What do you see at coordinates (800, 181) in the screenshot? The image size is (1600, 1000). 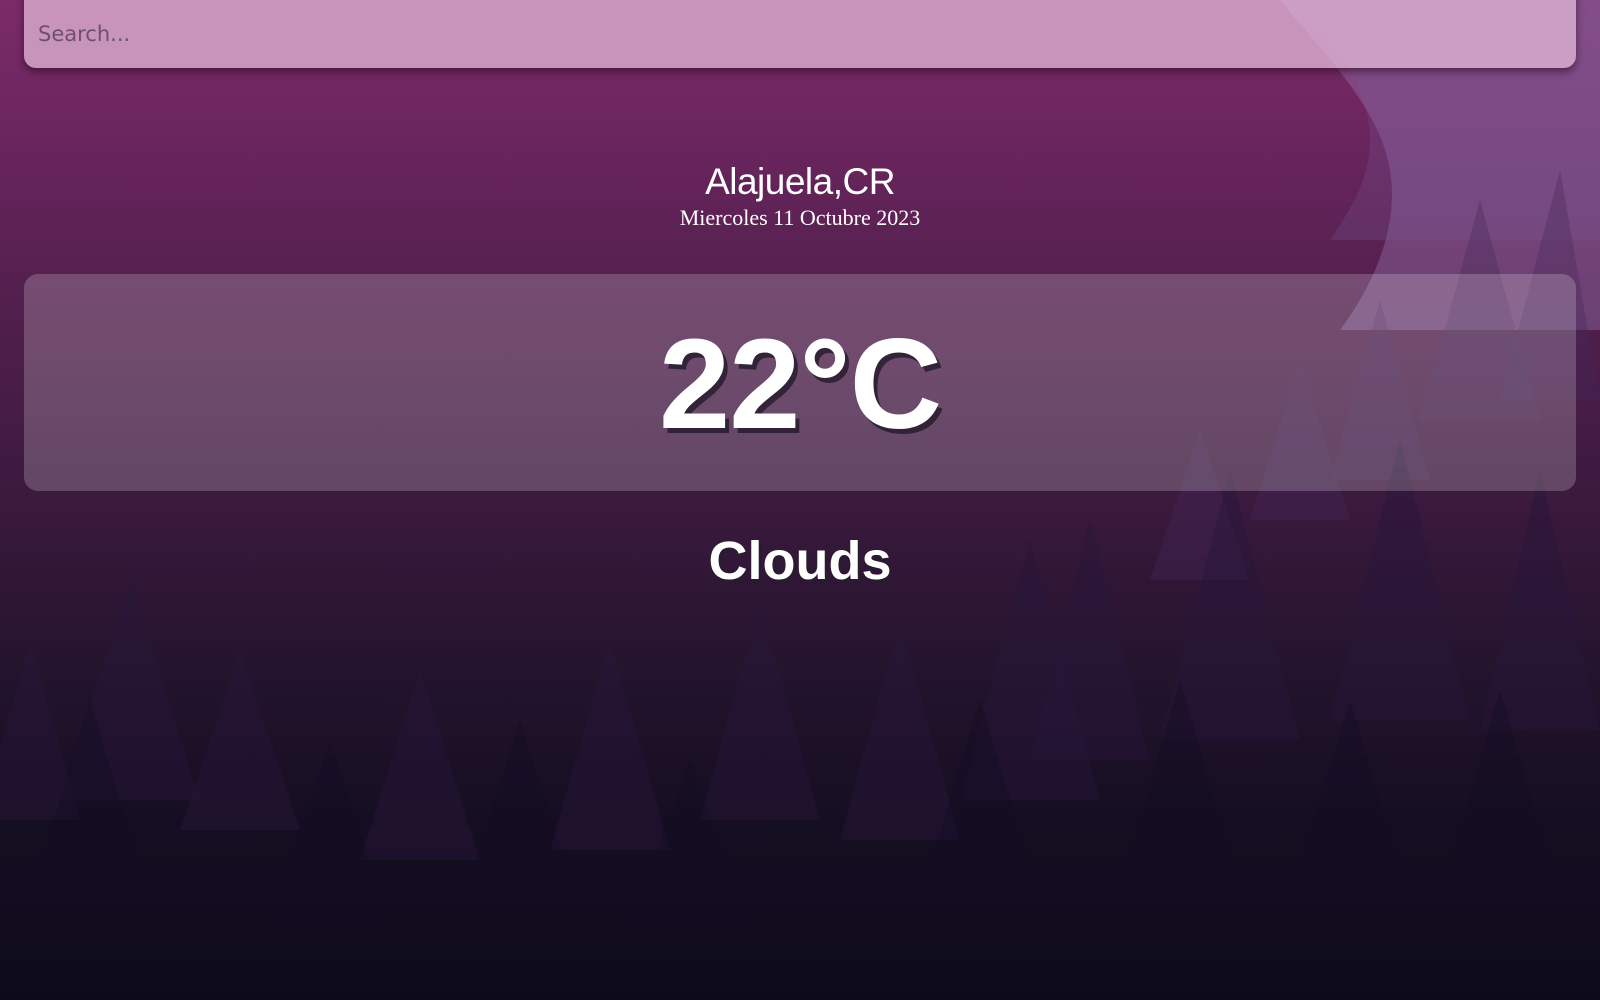 I see `city-name: Alajuela,CR` at bounding box center [800, 181].